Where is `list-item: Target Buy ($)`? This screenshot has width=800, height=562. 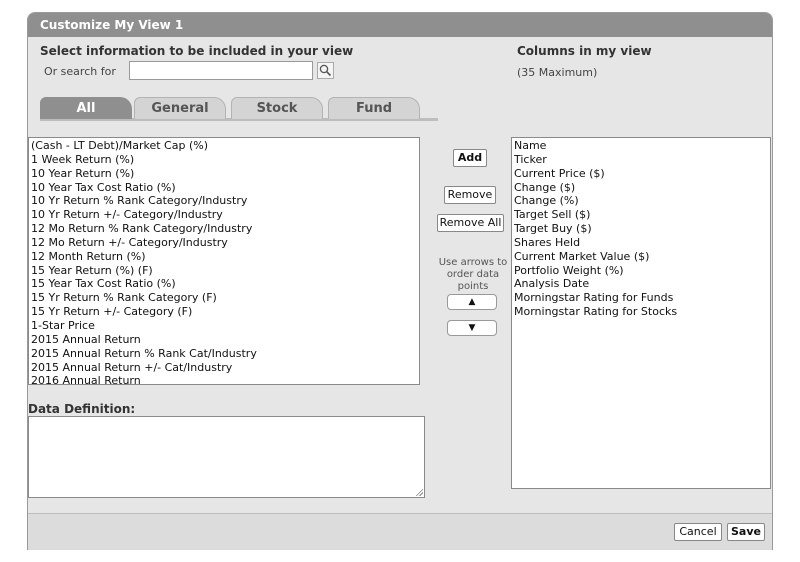 list-item: Target Buy ($) is located at coordinates (641, 229).